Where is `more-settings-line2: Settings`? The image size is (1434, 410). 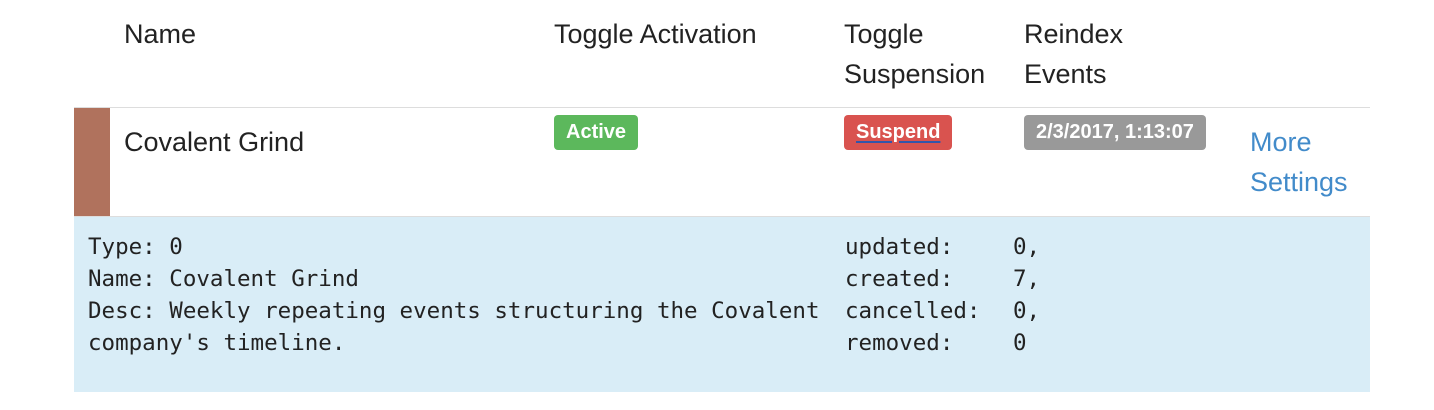 more-settings-line2: Settings is located at coordinates (1299, 182).